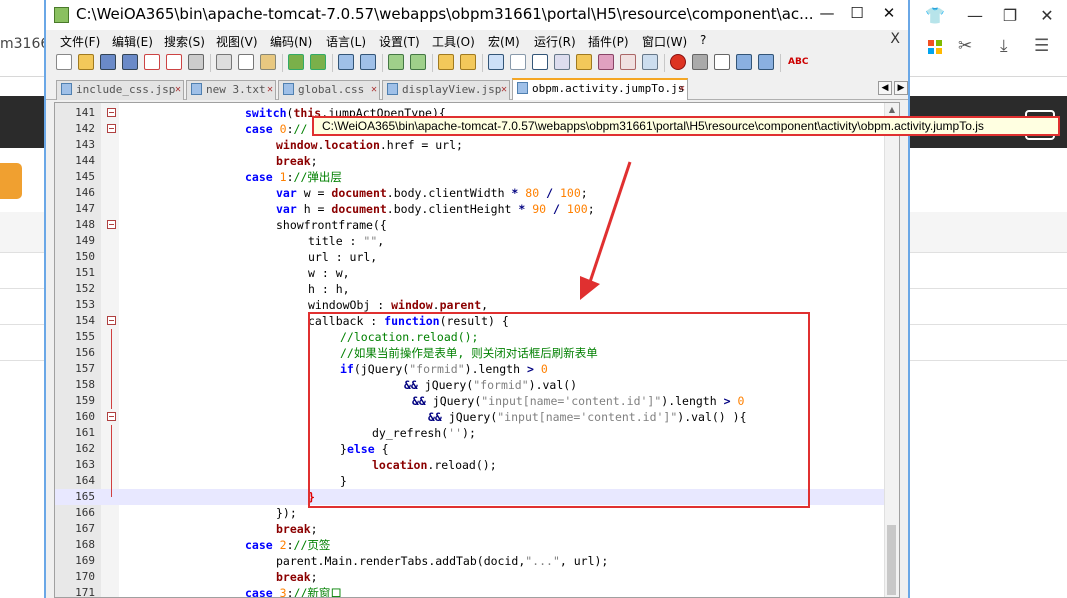 This screenshot has height=598, width=1067. What do you see at coordinates (282, 305) in the screenshot?
I see `code-line: 153 windowObj : window.parent,` at bounding box center [282, 305].